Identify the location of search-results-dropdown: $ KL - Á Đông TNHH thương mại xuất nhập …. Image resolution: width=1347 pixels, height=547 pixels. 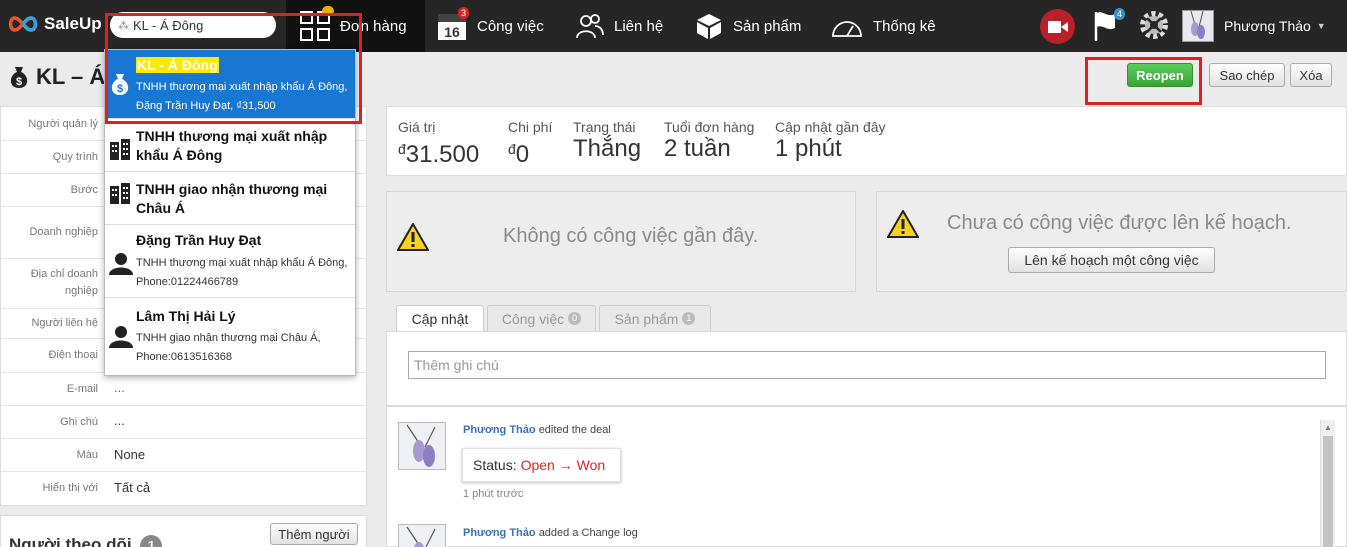
(230, 212).